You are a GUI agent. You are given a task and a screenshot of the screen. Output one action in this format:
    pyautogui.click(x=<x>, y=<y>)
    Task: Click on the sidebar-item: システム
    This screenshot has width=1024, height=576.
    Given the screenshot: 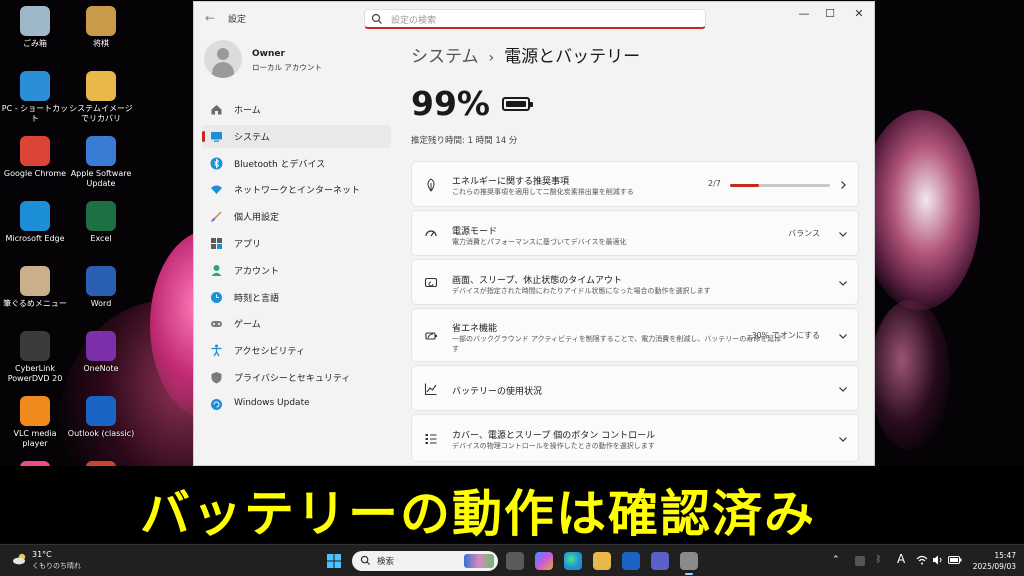 What is the action you would take?
    pyautogui.click(x=296, y=136)
    